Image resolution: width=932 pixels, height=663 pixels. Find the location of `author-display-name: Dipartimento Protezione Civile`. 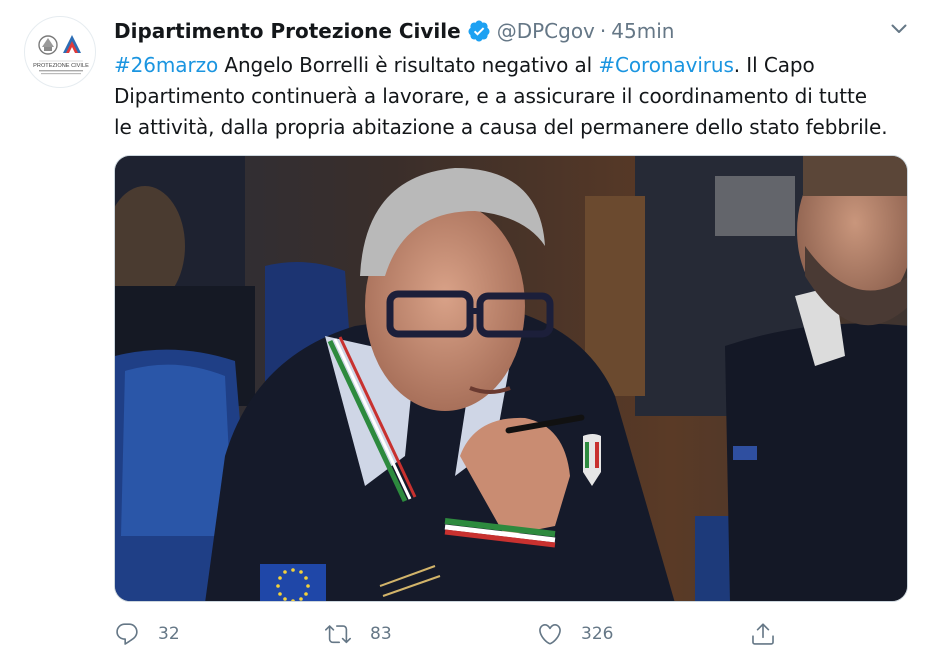

author-display-name: Dipartimento Protezione Civile is located at coordinates (287, 31).